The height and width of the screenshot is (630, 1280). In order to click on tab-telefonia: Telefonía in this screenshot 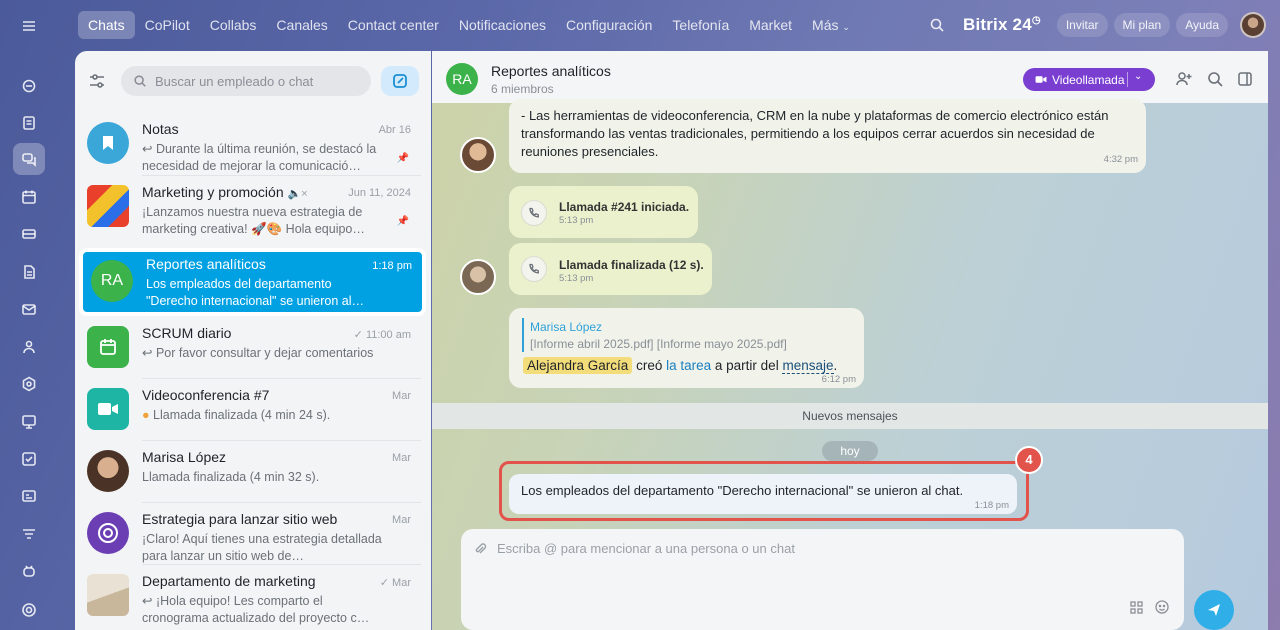, I will do `click(700, 25)`.